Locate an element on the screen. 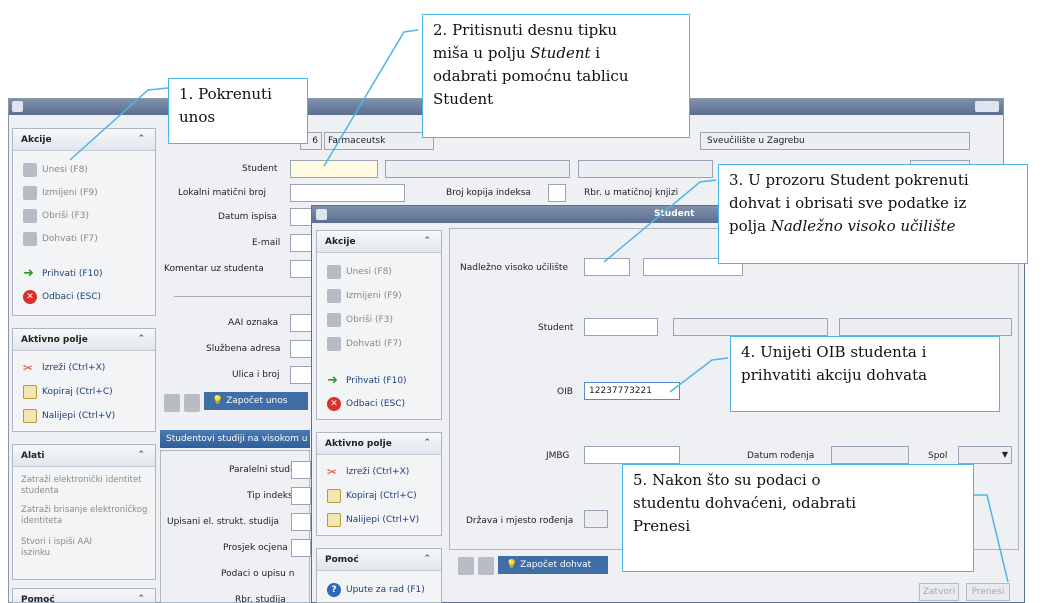 The image size is (1042, 603). window-controls-icon is located at coordinates (987, 106).